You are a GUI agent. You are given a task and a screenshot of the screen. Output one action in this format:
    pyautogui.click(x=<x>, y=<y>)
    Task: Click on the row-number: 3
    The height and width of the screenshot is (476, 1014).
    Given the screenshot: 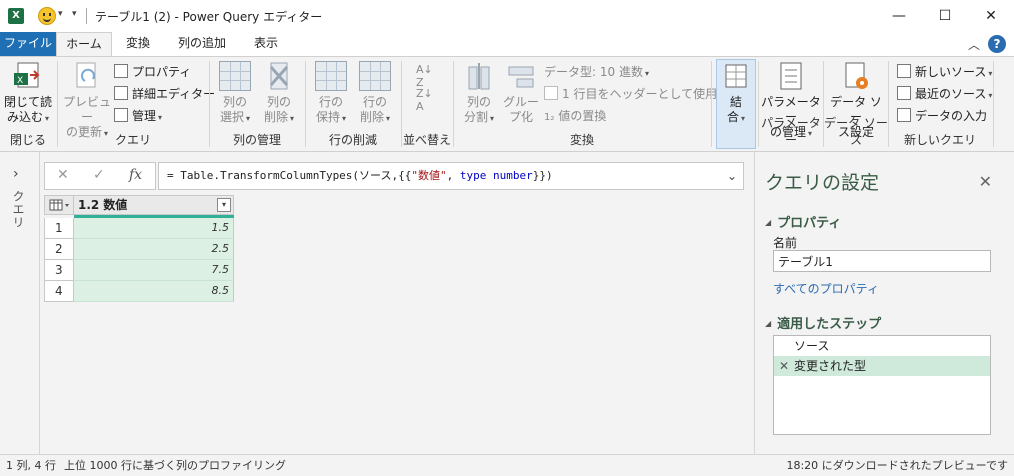 What is the action you would take?
    pyautogui.click(x=59, y=270)
    